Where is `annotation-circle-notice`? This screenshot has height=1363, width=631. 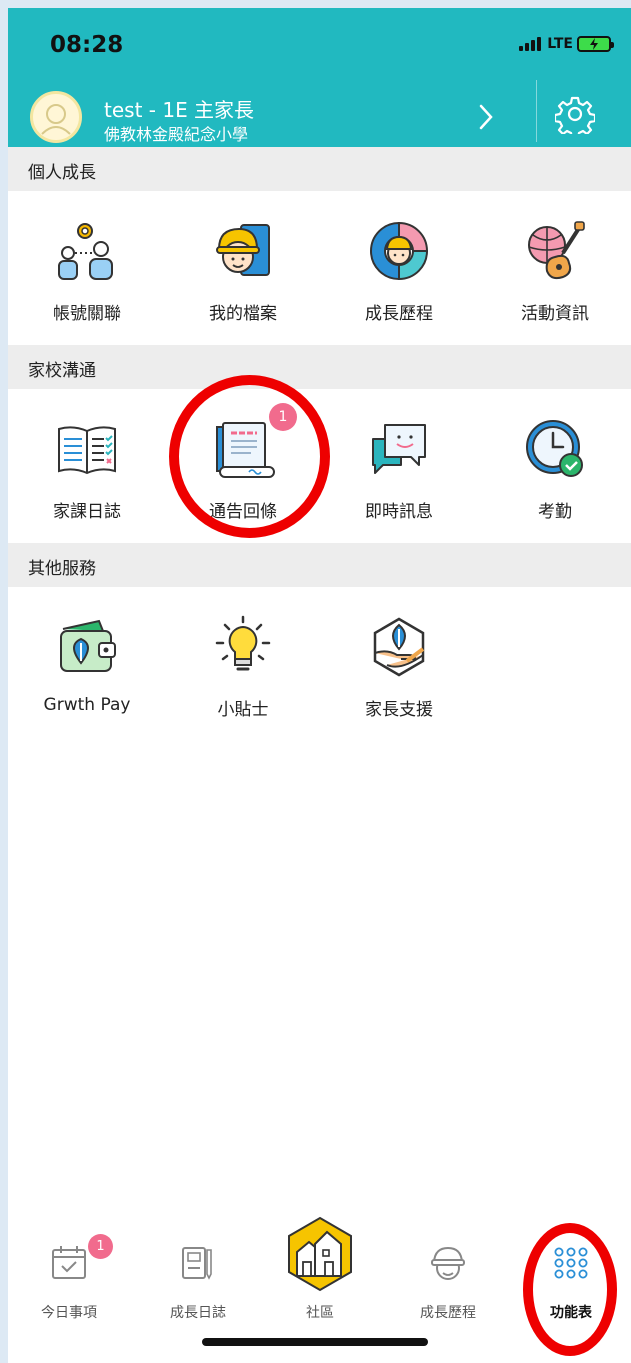 annotation-circle-notice is located at coordinates (249, 456).